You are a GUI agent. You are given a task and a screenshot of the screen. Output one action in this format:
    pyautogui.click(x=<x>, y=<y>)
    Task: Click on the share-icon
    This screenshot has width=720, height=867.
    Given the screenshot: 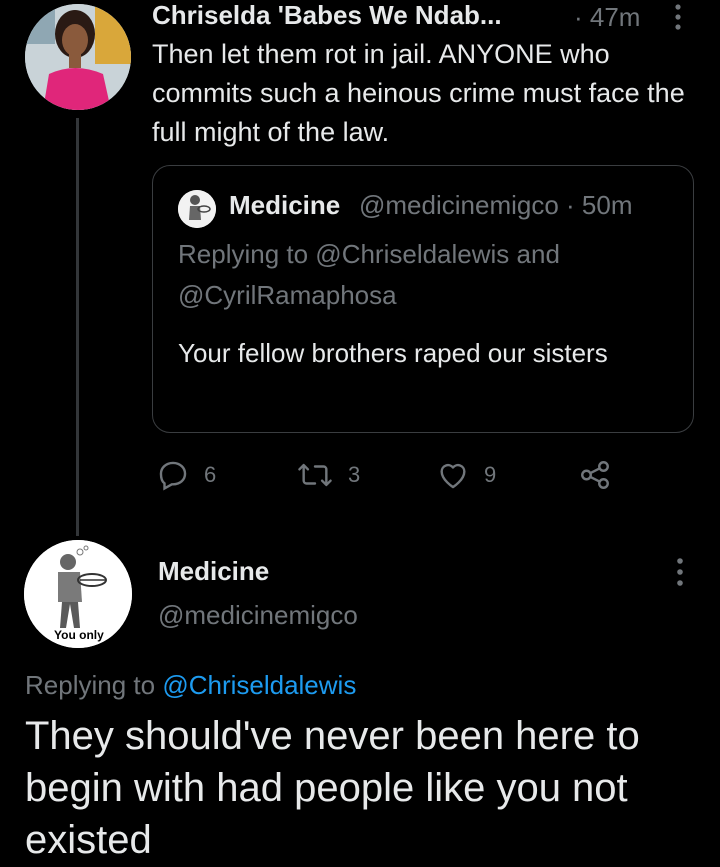 What is the action you would take?
    pyautogui.click(x=595, y=475)
    